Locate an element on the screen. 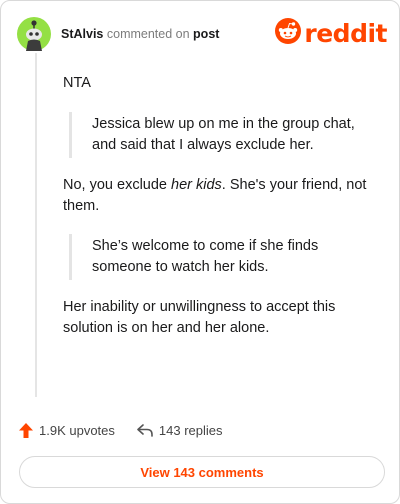  comment-header: StAlvis commented on post reddit is located at coordinates (202, 34).